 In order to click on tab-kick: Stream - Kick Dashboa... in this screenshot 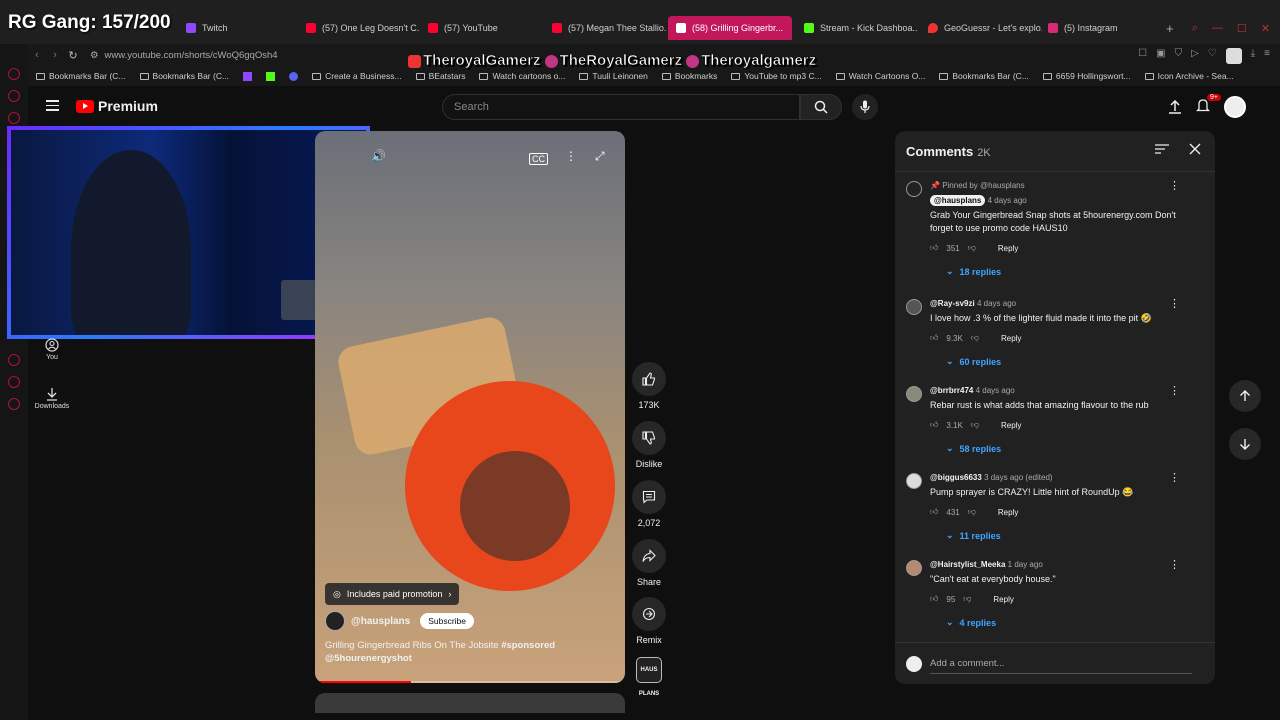, I will do `click(857, 28)`.